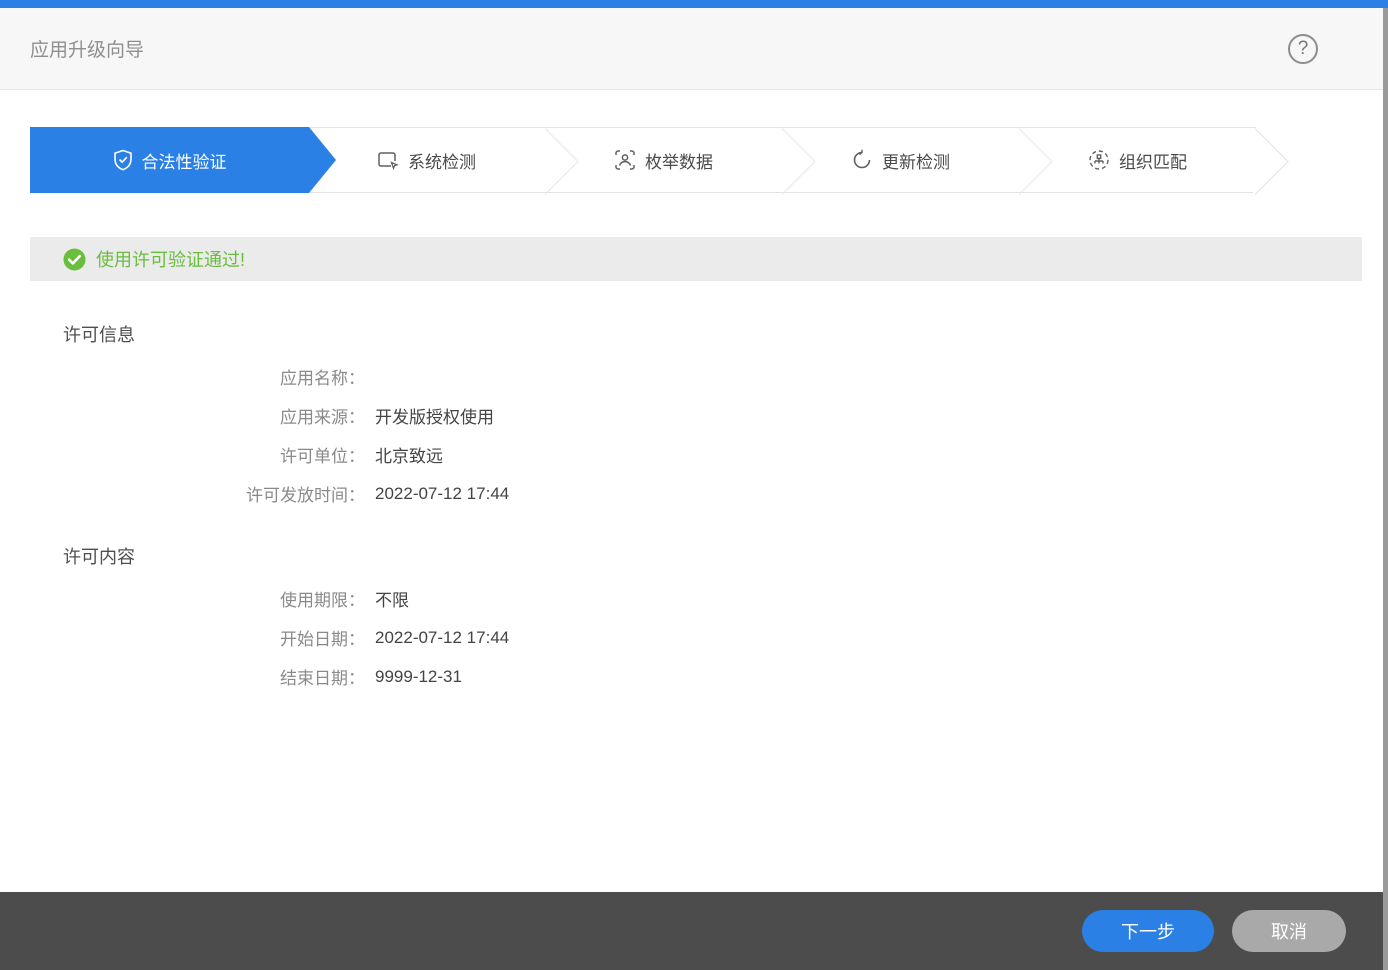 The height and width of the screenshot is (970, 1388). What do you see at coordinates (322, 378) in the screenshot?
I see `row-label: 应用名称：` at bounding box center [322, 378].